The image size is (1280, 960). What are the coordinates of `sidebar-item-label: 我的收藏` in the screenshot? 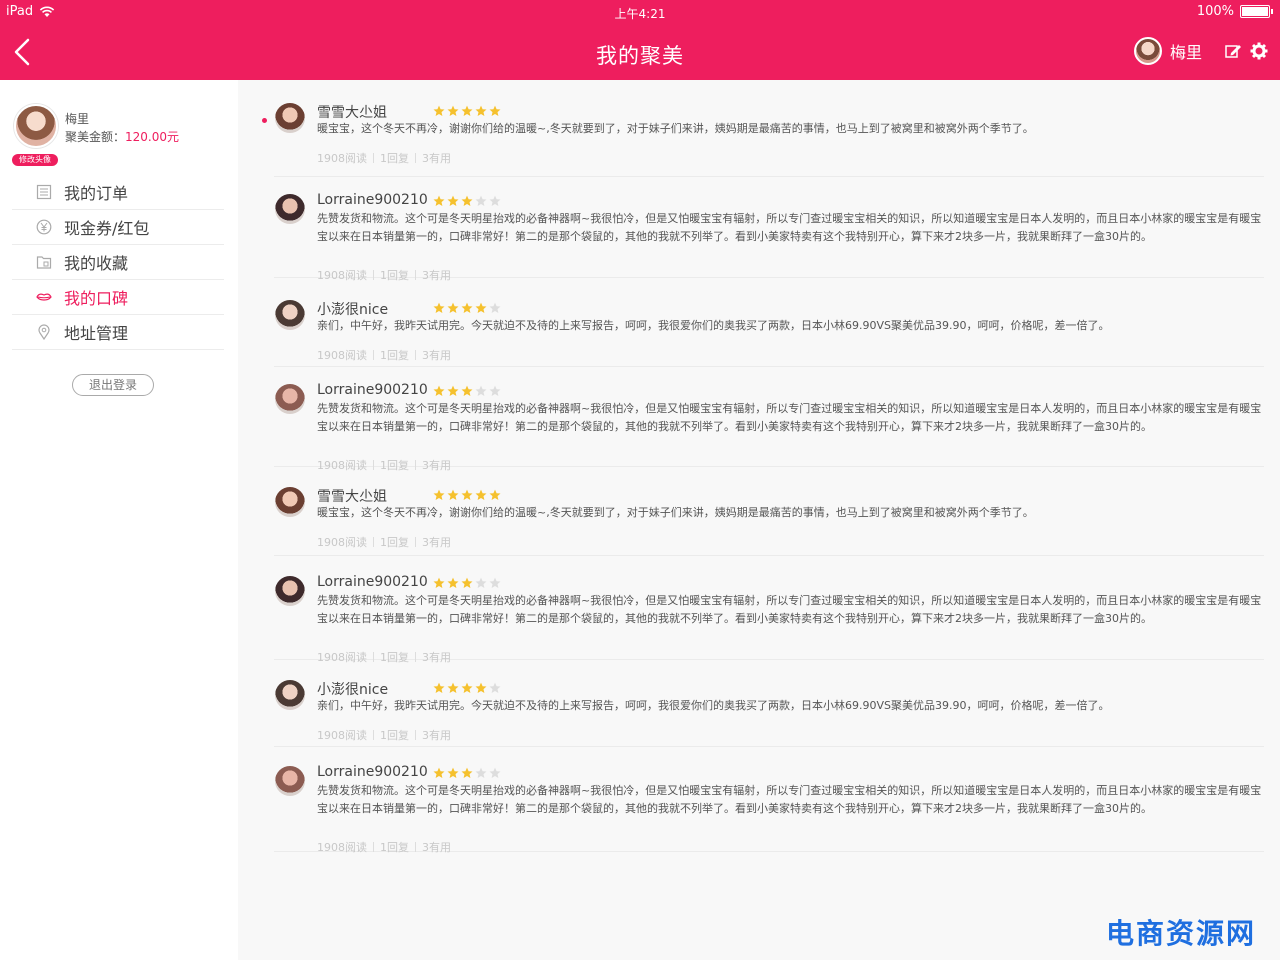 It's located at (96, 263).